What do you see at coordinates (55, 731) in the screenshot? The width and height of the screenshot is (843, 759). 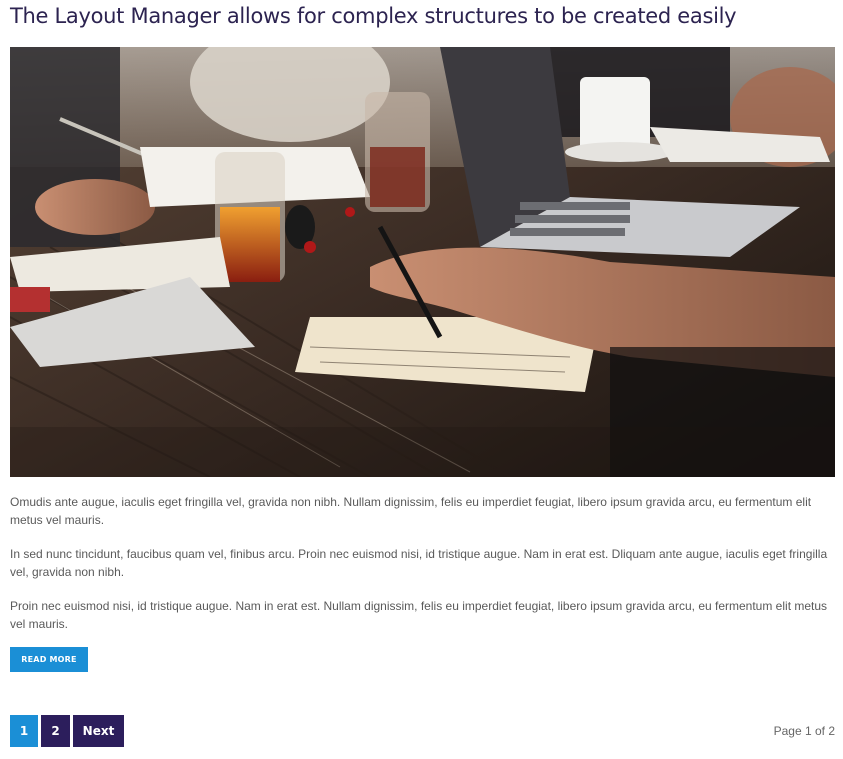 I see `page-2-button: 2` at bounding box center [55, 731].